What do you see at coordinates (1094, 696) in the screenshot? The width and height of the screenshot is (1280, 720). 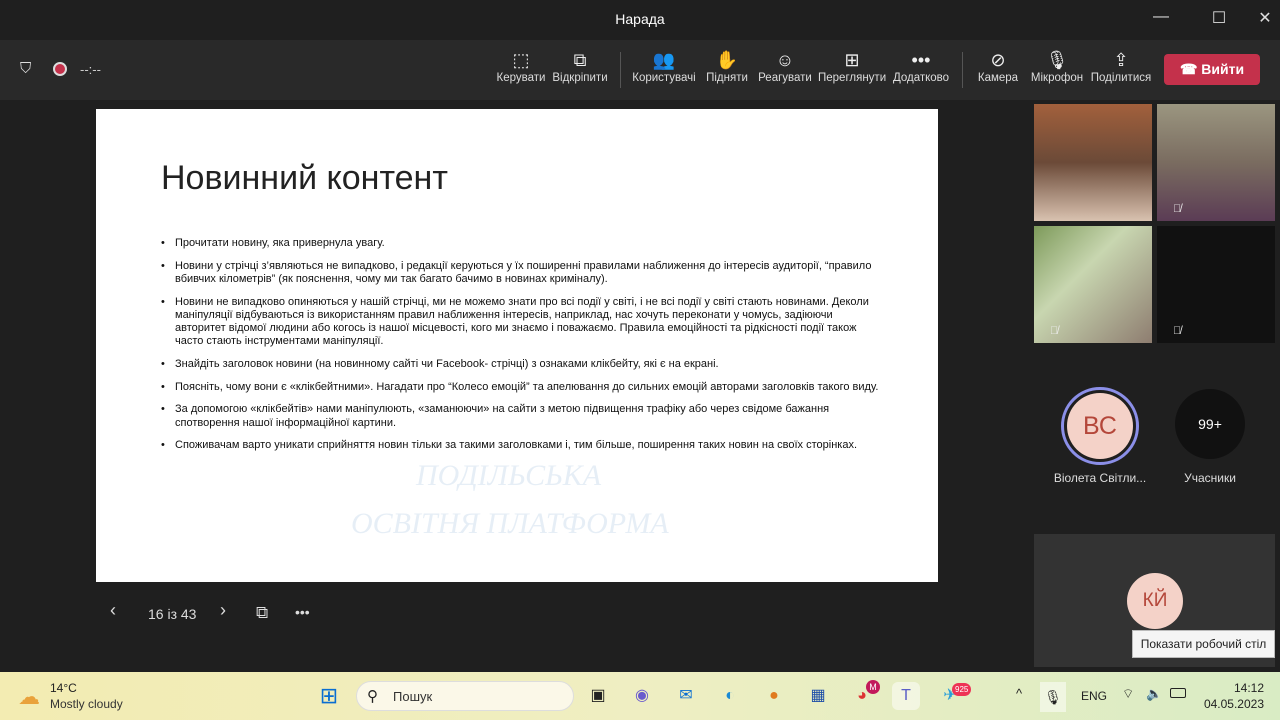 I see `language-indicator: ENG` at bounding box center [1094, 696].